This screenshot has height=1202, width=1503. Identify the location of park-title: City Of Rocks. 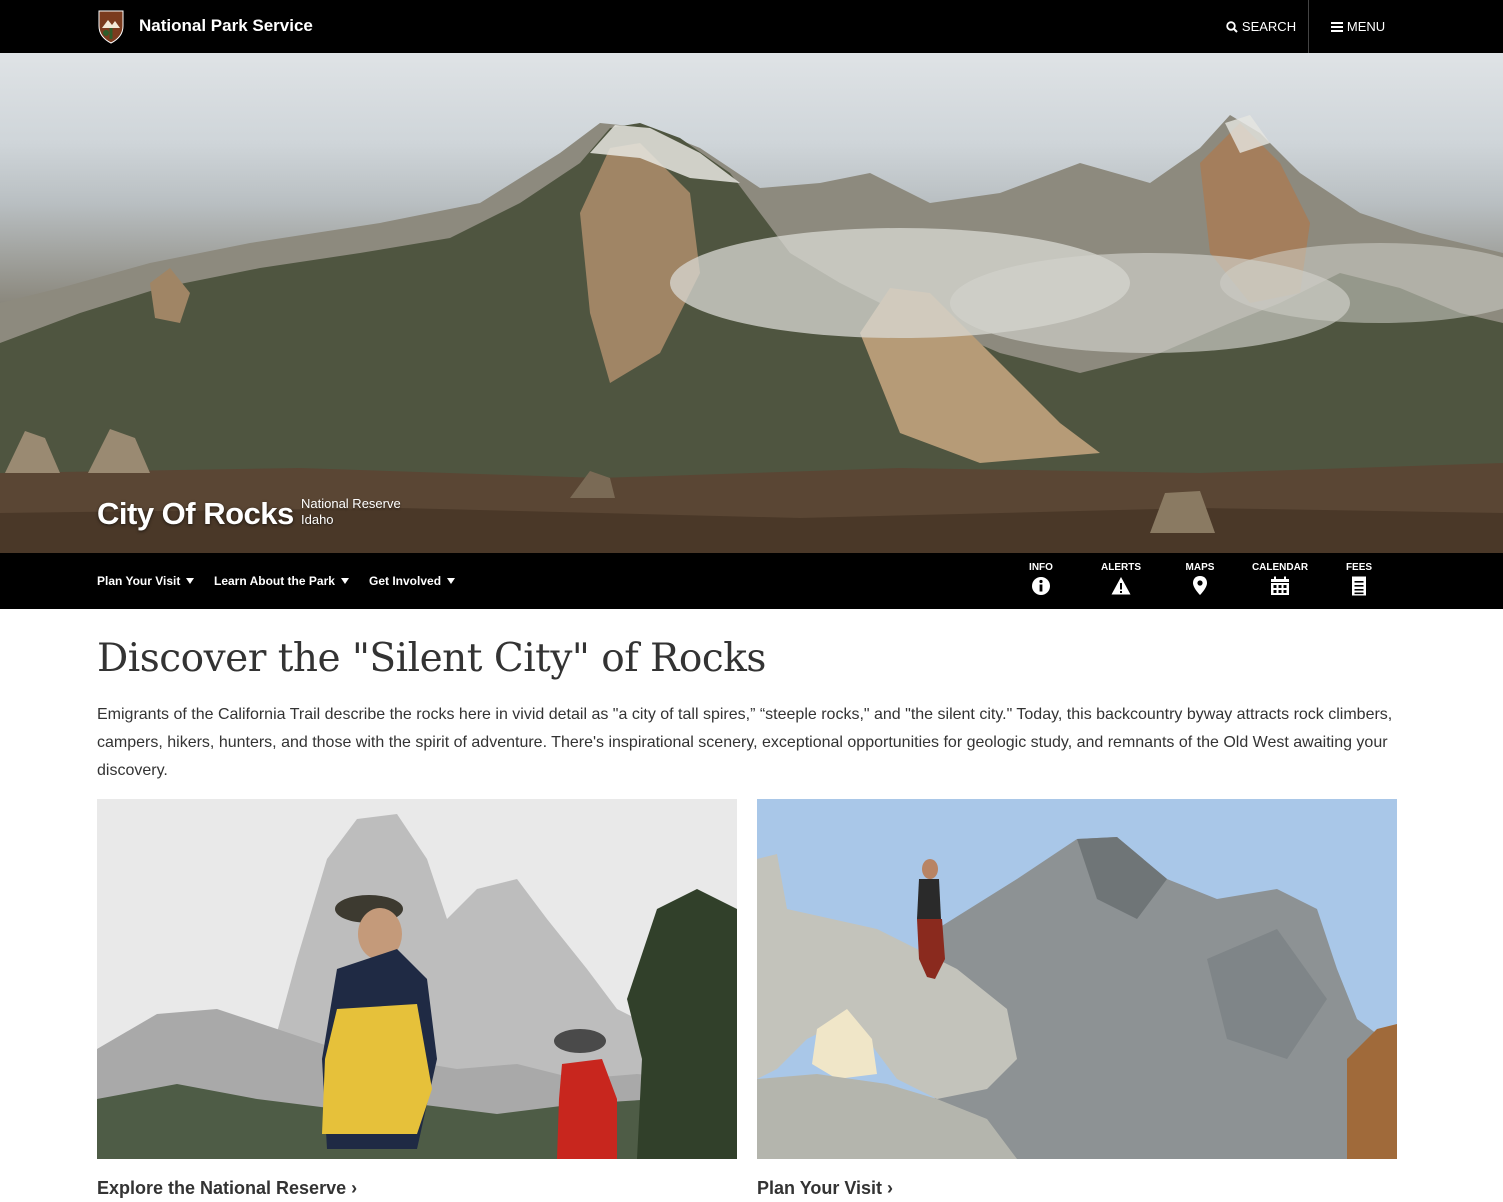
(195, 513).